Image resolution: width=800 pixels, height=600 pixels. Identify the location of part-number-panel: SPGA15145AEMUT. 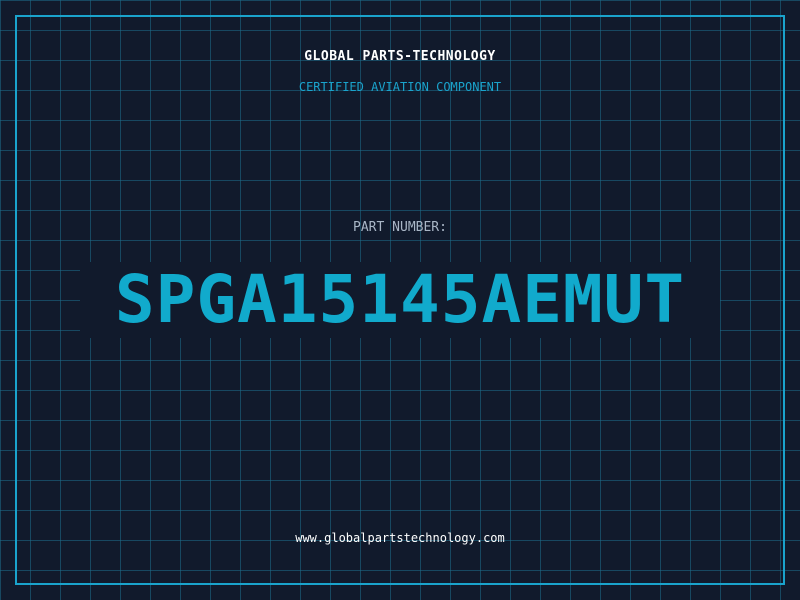
(400, 300).